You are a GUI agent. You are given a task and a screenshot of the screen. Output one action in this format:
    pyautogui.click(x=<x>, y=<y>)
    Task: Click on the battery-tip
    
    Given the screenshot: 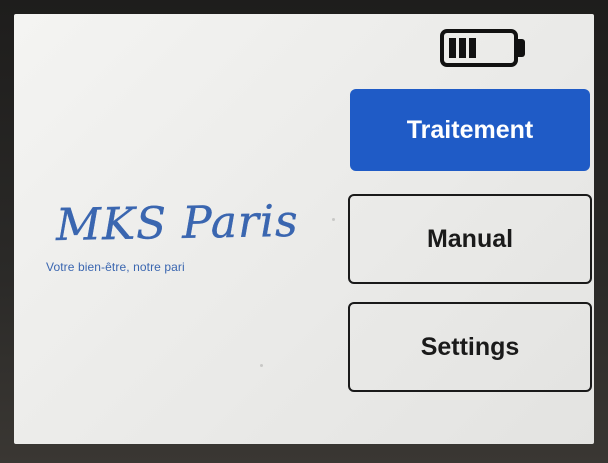 What is the action you would take?
    pyautogui.click(x=521, y=48)
    